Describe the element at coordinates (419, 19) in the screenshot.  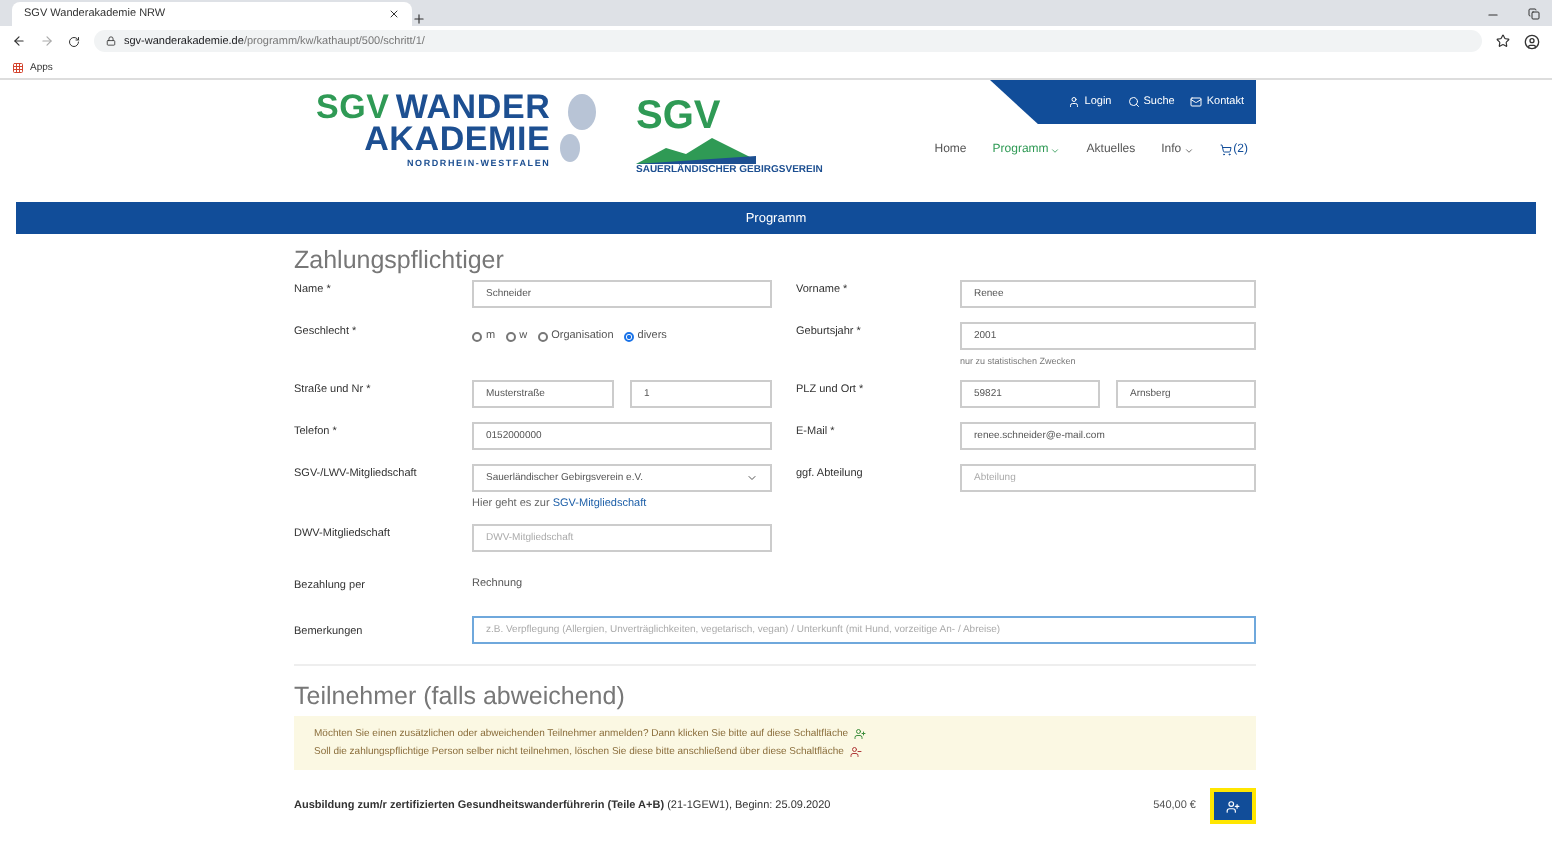
I see `new-tab-icon` at that location.